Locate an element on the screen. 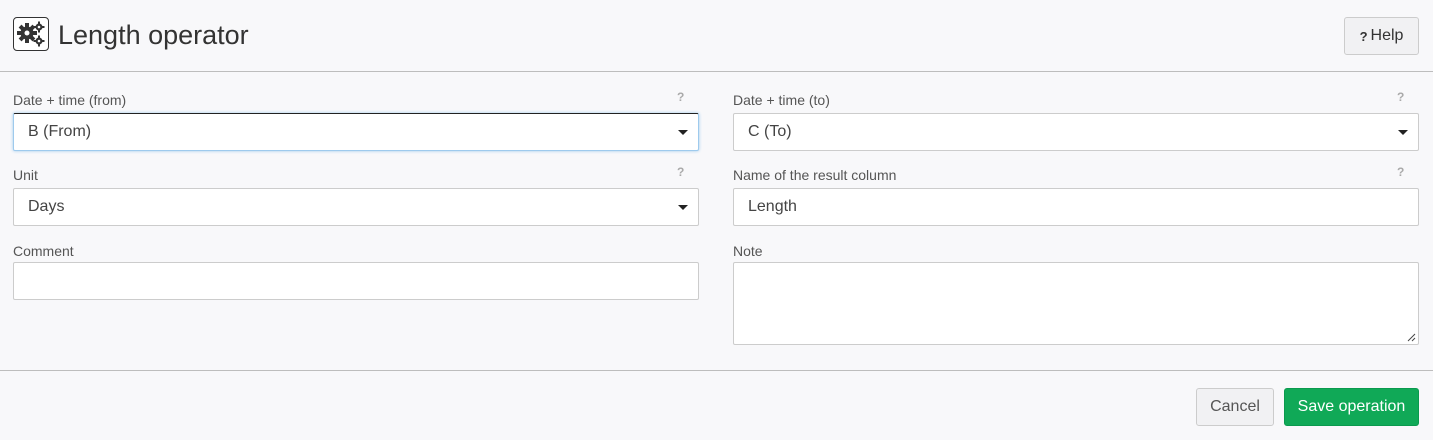 The image size is (1433, 440). to-select-value: C (To) is located at coordinates (770, 131).